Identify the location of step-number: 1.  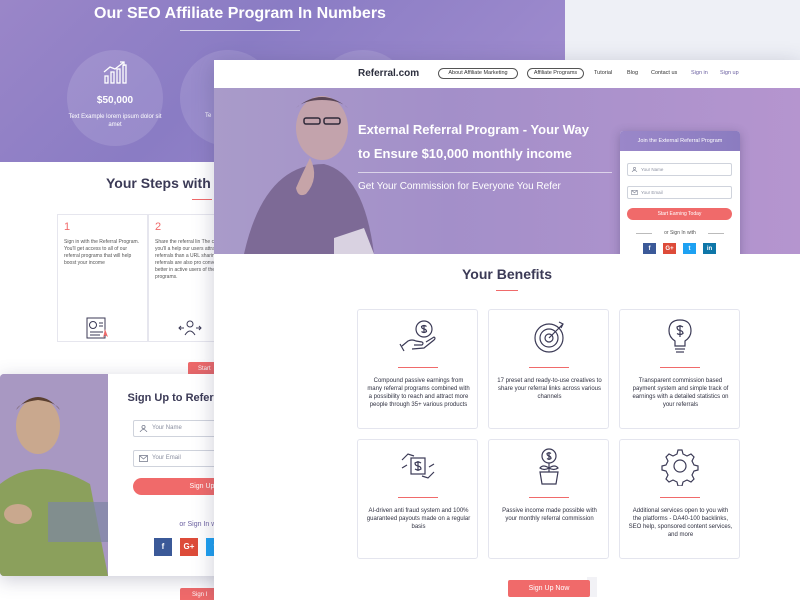
(67, 227).